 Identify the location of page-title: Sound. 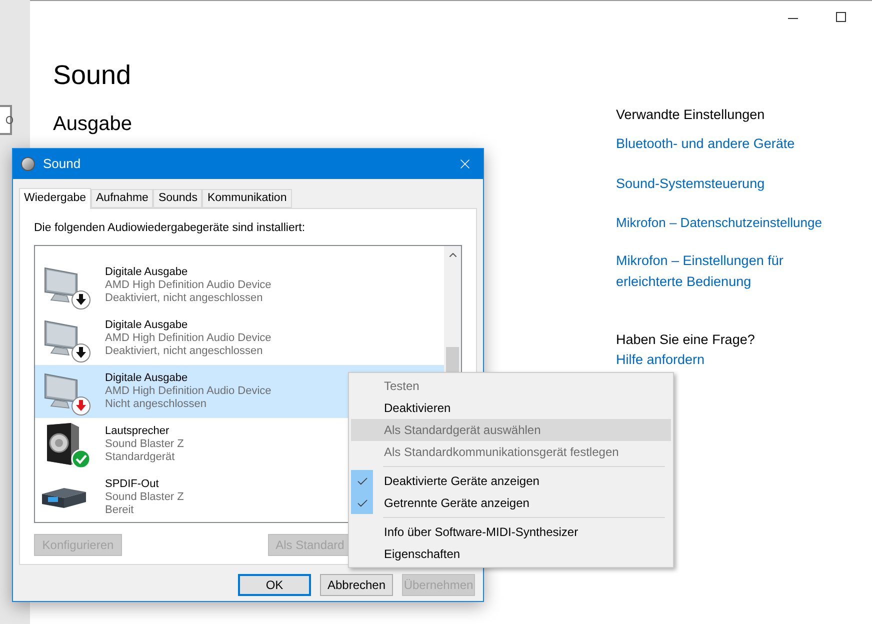
(92, 75).